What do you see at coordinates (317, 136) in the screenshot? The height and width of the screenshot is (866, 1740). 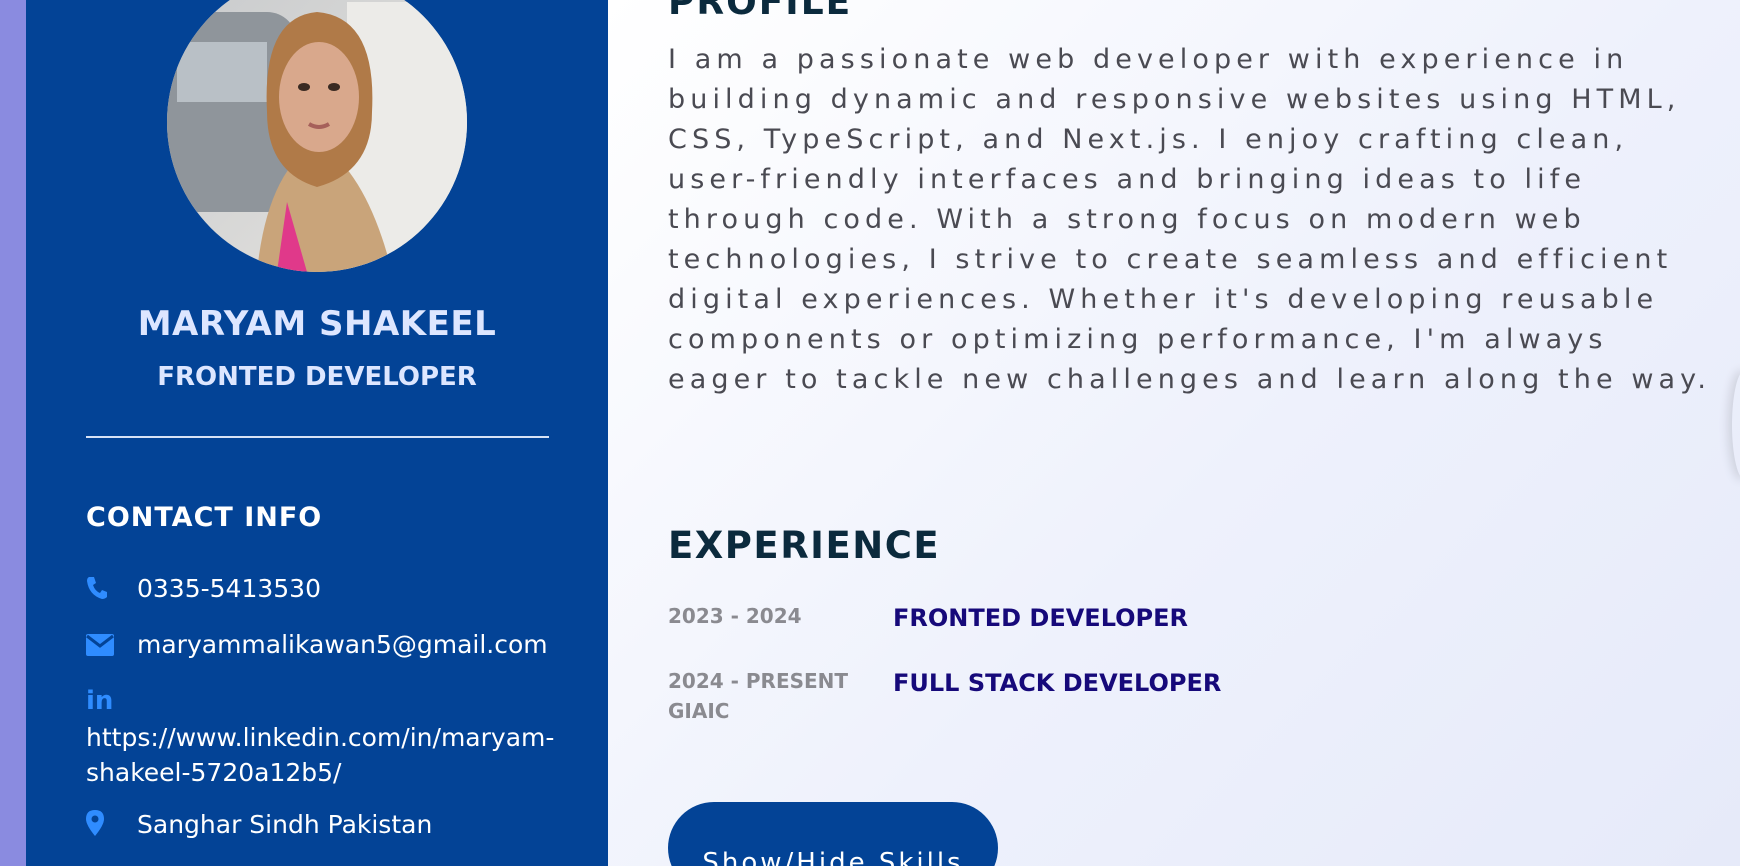 I see `avatar` at bounding box center [317, 136].